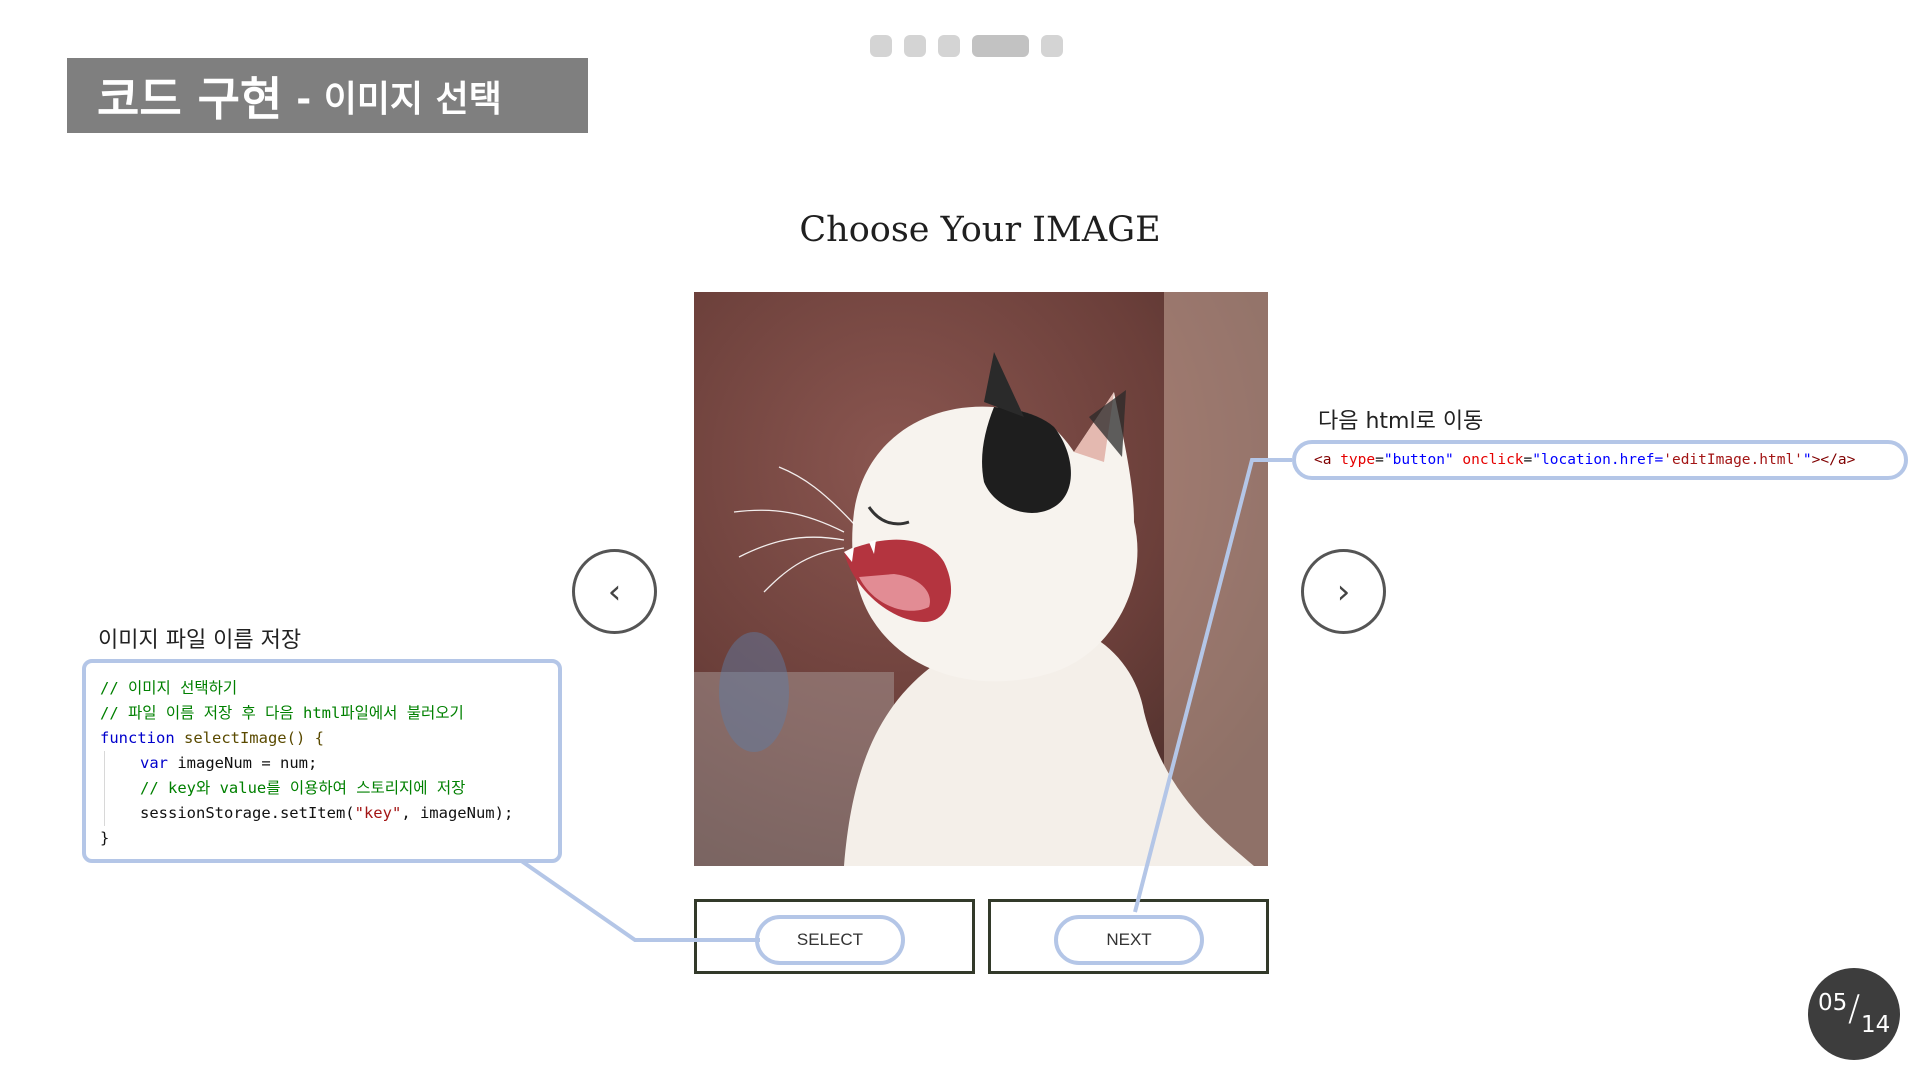 Image resolution: width=1920 pixels, height=1080 pixels. What do you see at coordinates (1418, 460) in the screenshot?
I see `code-value: "button"` at bounding box center [1418, 460].